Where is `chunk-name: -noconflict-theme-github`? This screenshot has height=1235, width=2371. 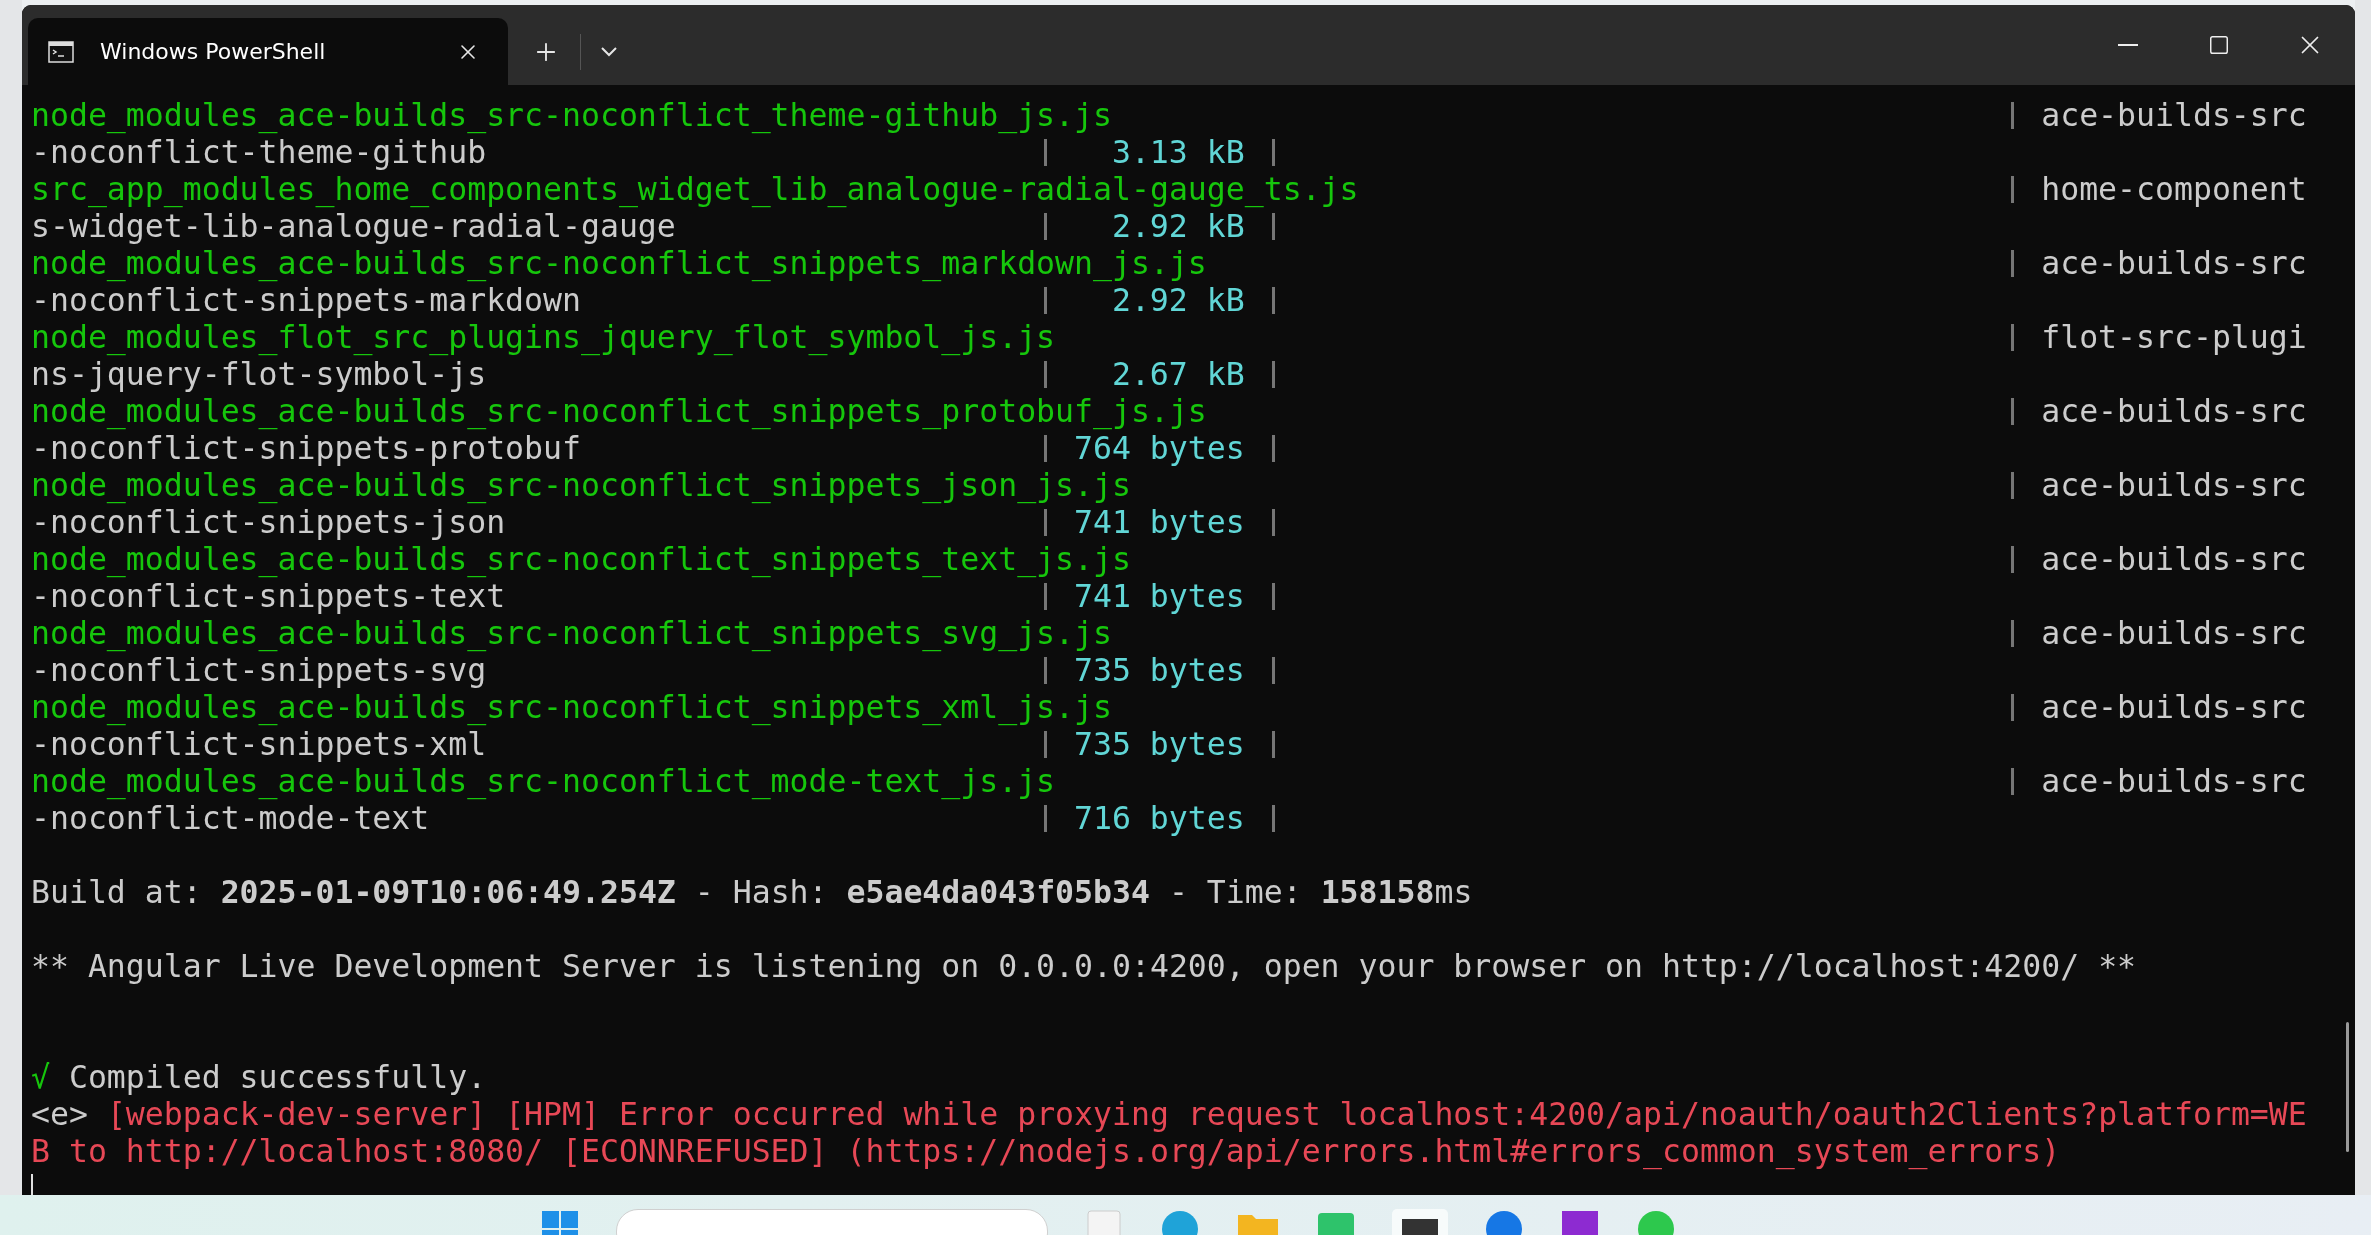 chunk-name: -noconflict-theme-github is located at coordinates (259, 152).